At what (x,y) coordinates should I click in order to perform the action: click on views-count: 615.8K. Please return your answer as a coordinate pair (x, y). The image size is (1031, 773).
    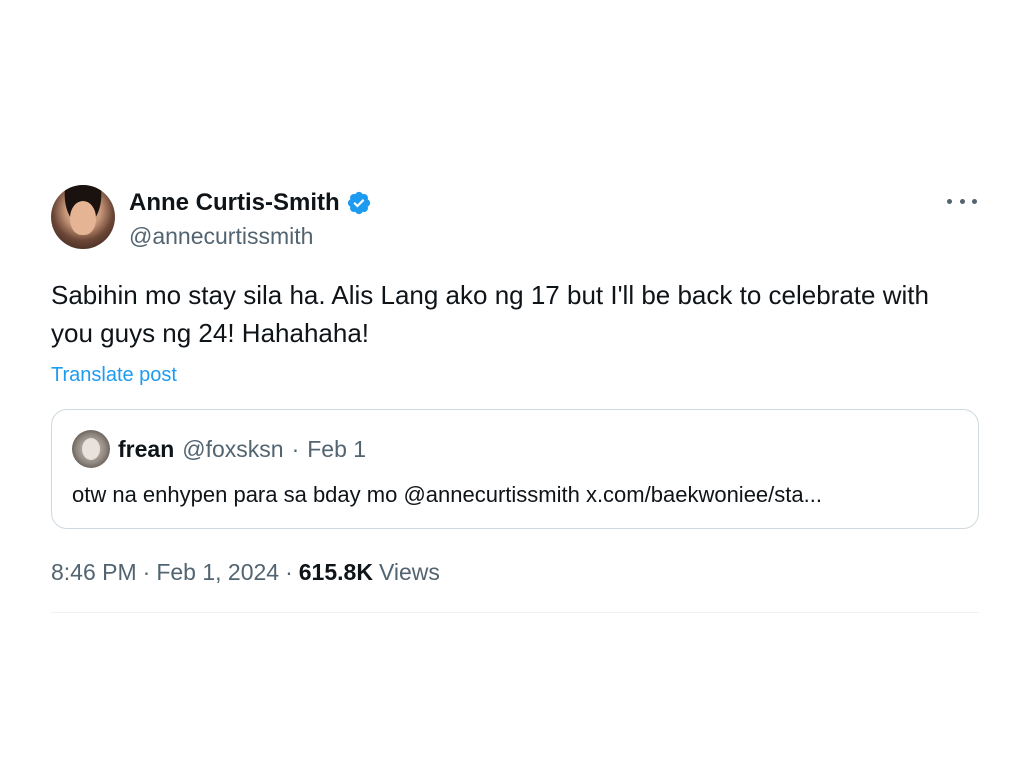
    Looking at the image, I should click on (335, 572).